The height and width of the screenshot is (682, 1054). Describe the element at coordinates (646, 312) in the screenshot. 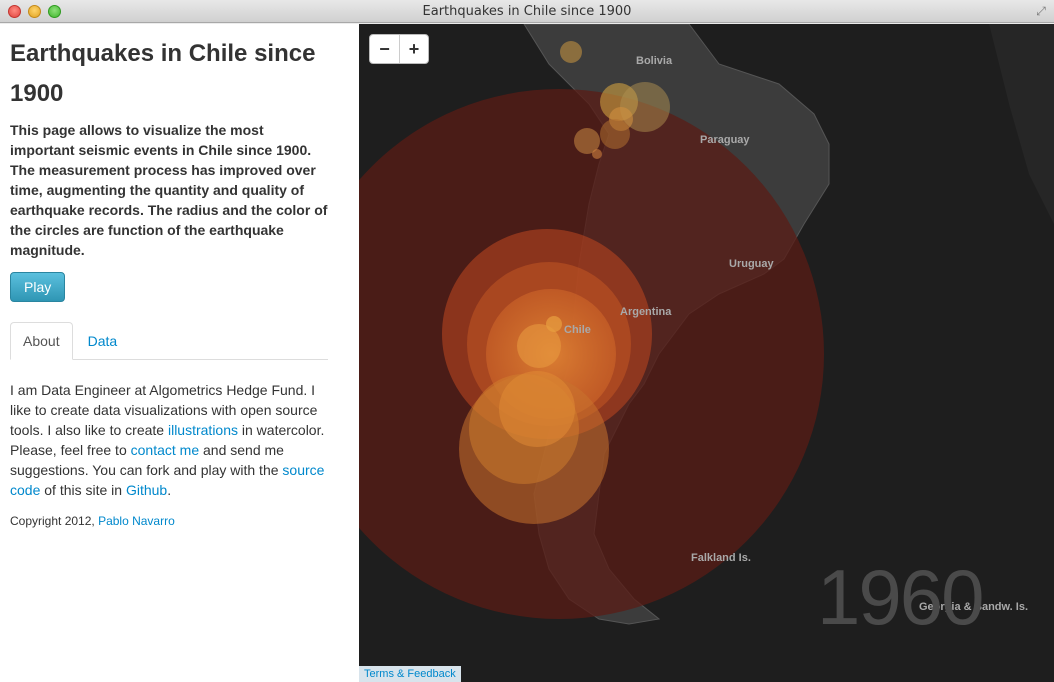

I see `map-label-argentina: Argentina` at that location.